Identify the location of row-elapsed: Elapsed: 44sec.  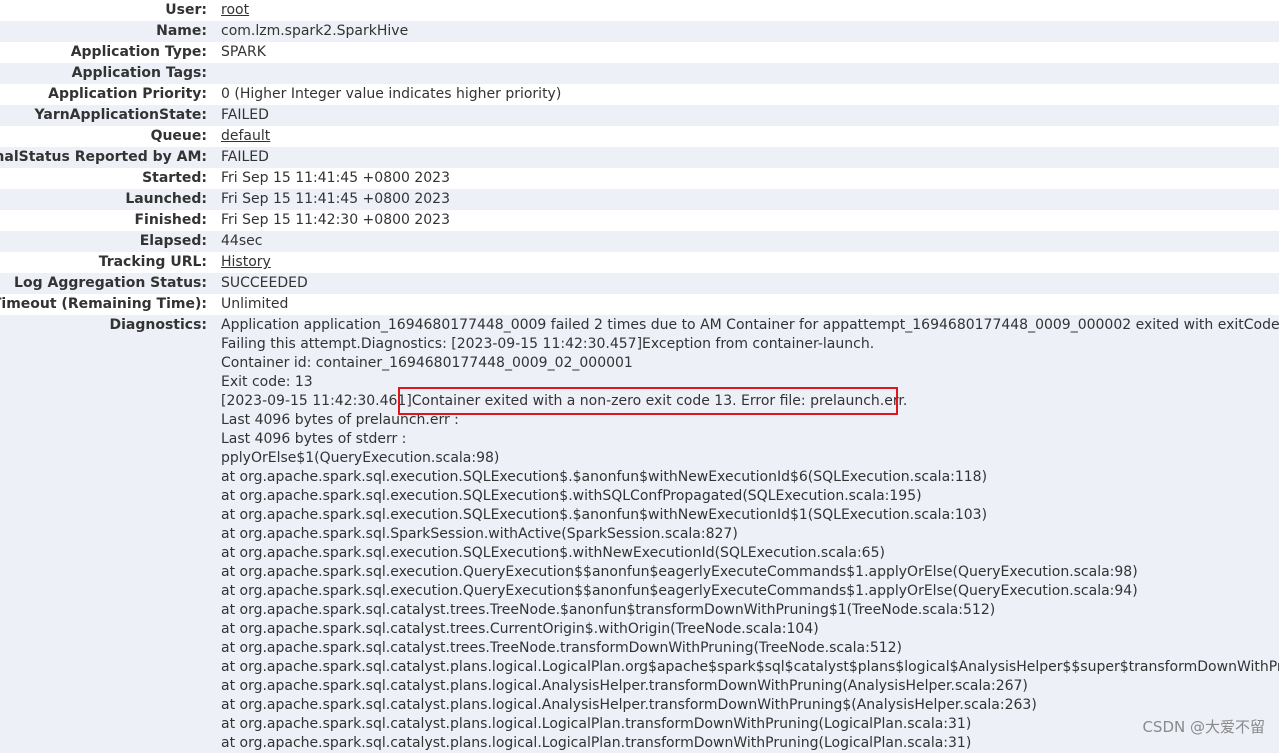
(639, 241).